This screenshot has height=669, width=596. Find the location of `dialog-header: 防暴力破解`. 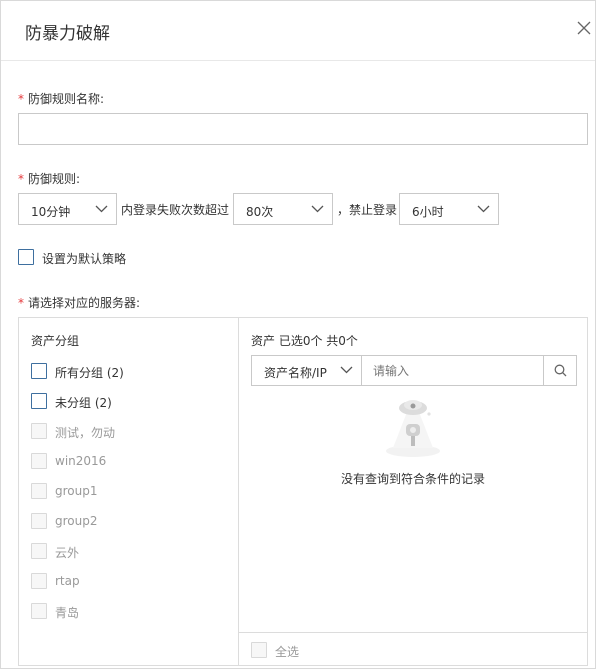

dialog-header: 防暴力破解 is located at coordinates (298, 31).